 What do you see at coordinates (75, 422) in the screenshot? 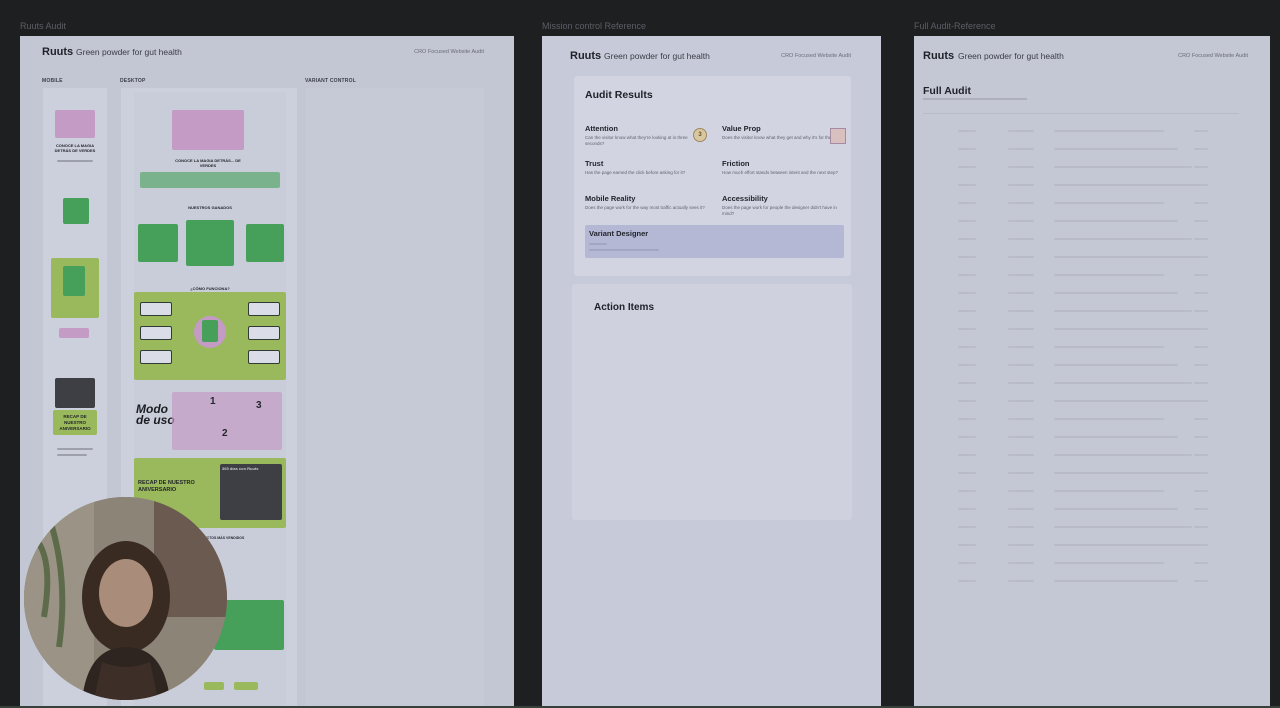
I see `mobile-recap-title: RECAP DE NUESTRO ANIVERSARIO` at bounding box center [75, 422].